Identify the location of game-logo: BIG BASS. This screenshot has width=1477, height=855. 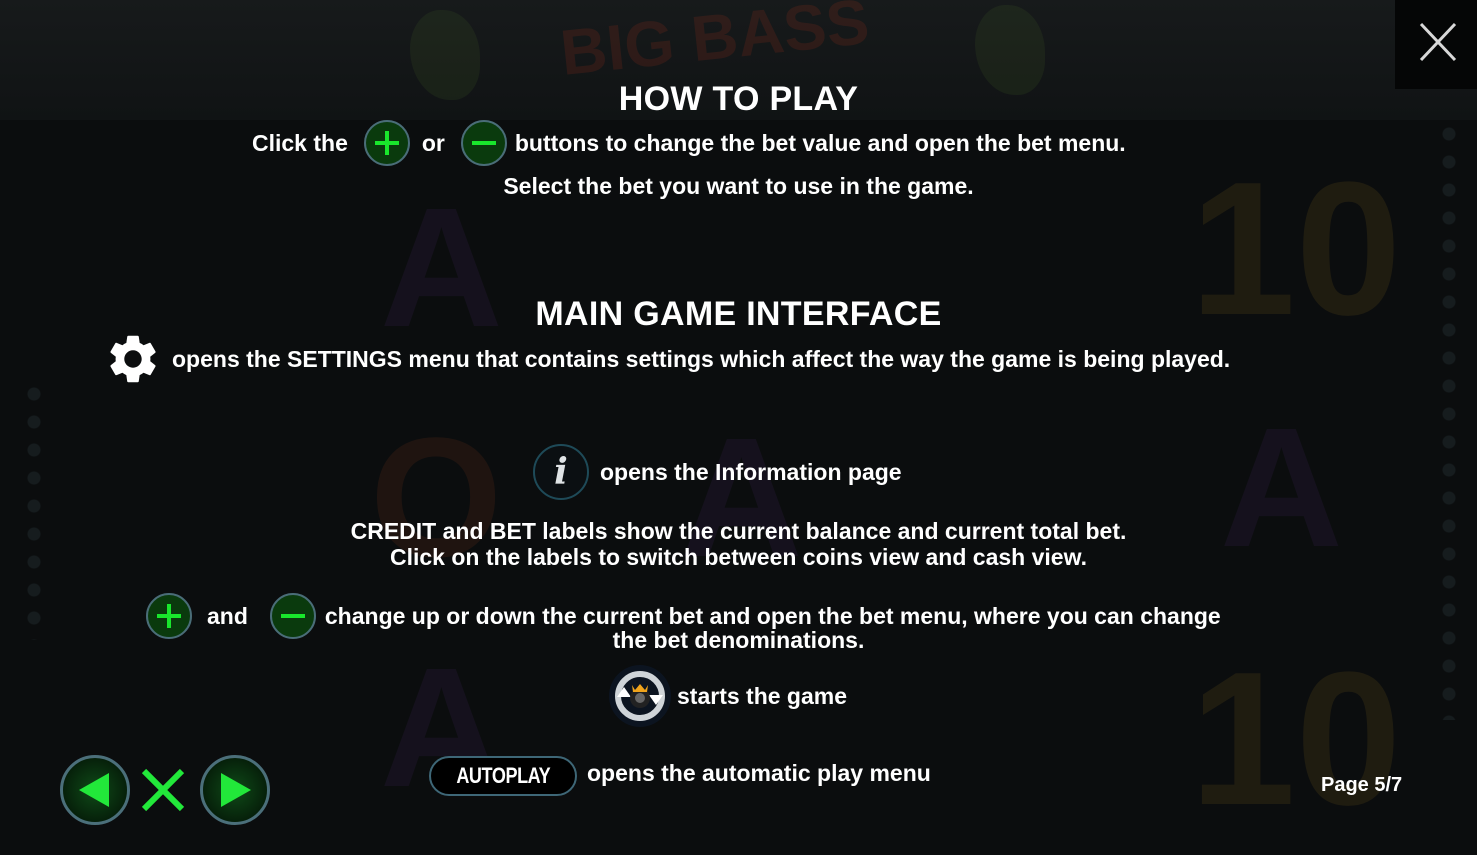
(715, 44).